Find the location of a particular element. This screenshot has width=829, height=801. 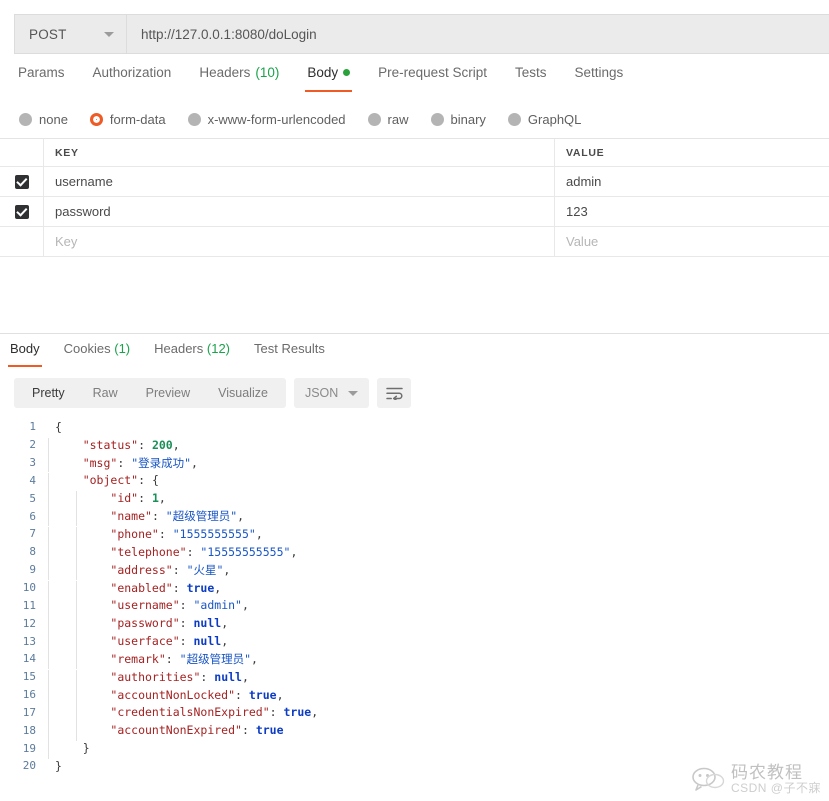

view-mode-preview: Preview is located at coordinates (168, 393).